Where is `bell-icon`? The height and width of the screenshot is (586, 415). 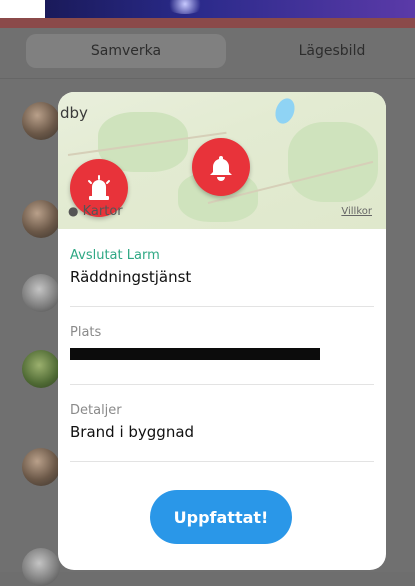
bell-icon is located at coordinates (221, 167).